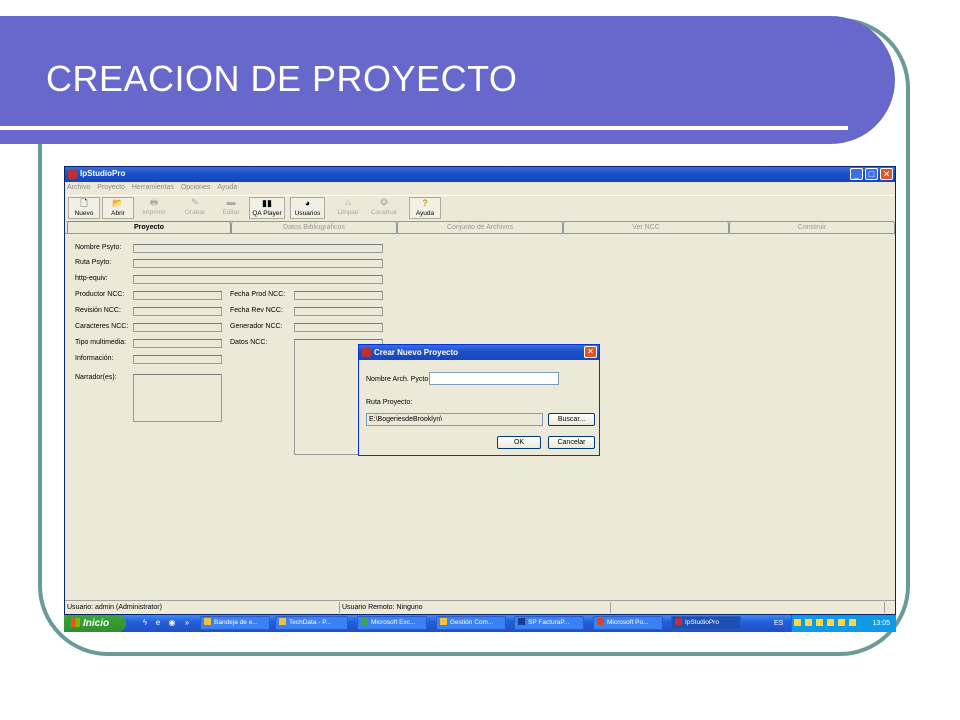  I want to click on qa-player-icon: ▮▮, so click(267, 203).